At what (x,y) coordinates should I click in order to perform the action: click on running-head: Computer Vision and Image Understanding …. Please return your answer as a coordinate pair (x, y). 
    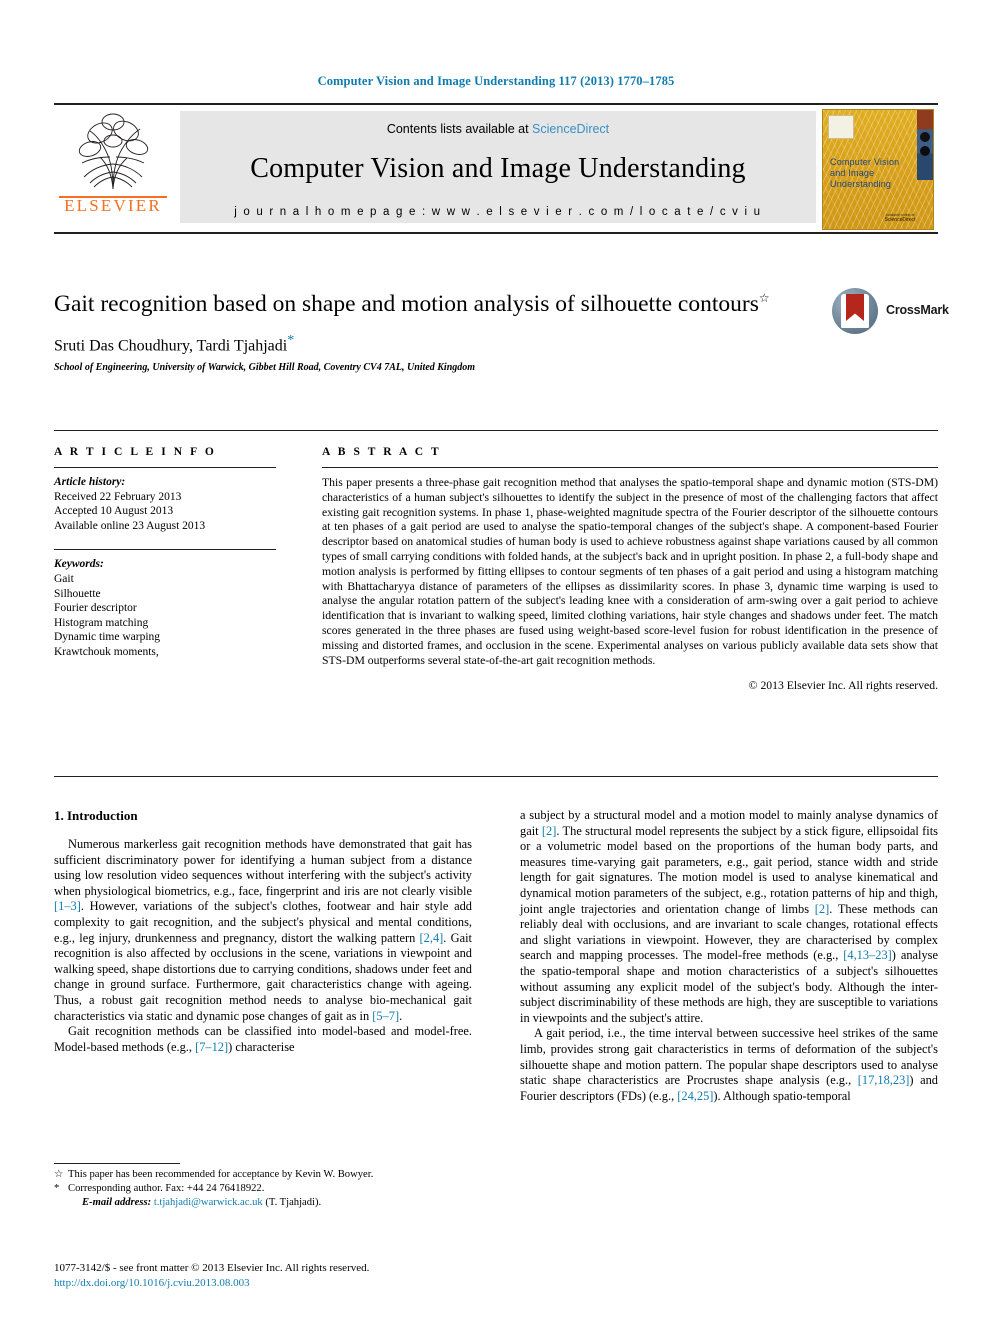
    Looking at the image, I should click on (496, 81).